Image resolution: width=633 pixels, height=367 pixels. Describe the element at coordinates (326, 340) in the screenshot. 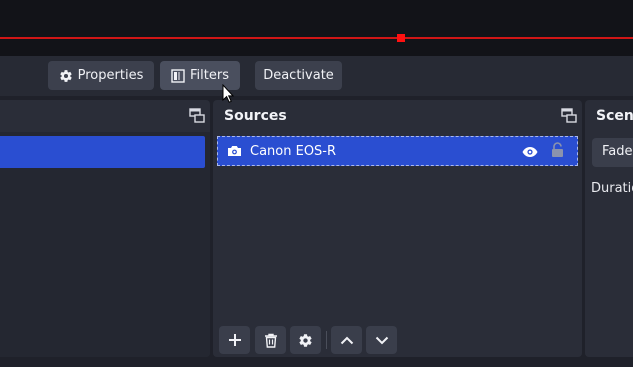

I see `toolbar-divider` at that location.